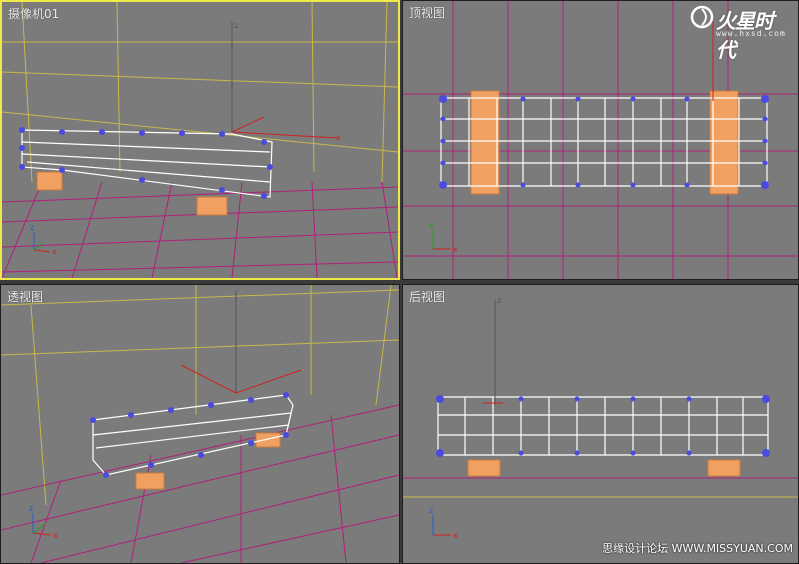  I want to click on brand-logo: 火星时代 www.hxsd.com, so click(740, 33).